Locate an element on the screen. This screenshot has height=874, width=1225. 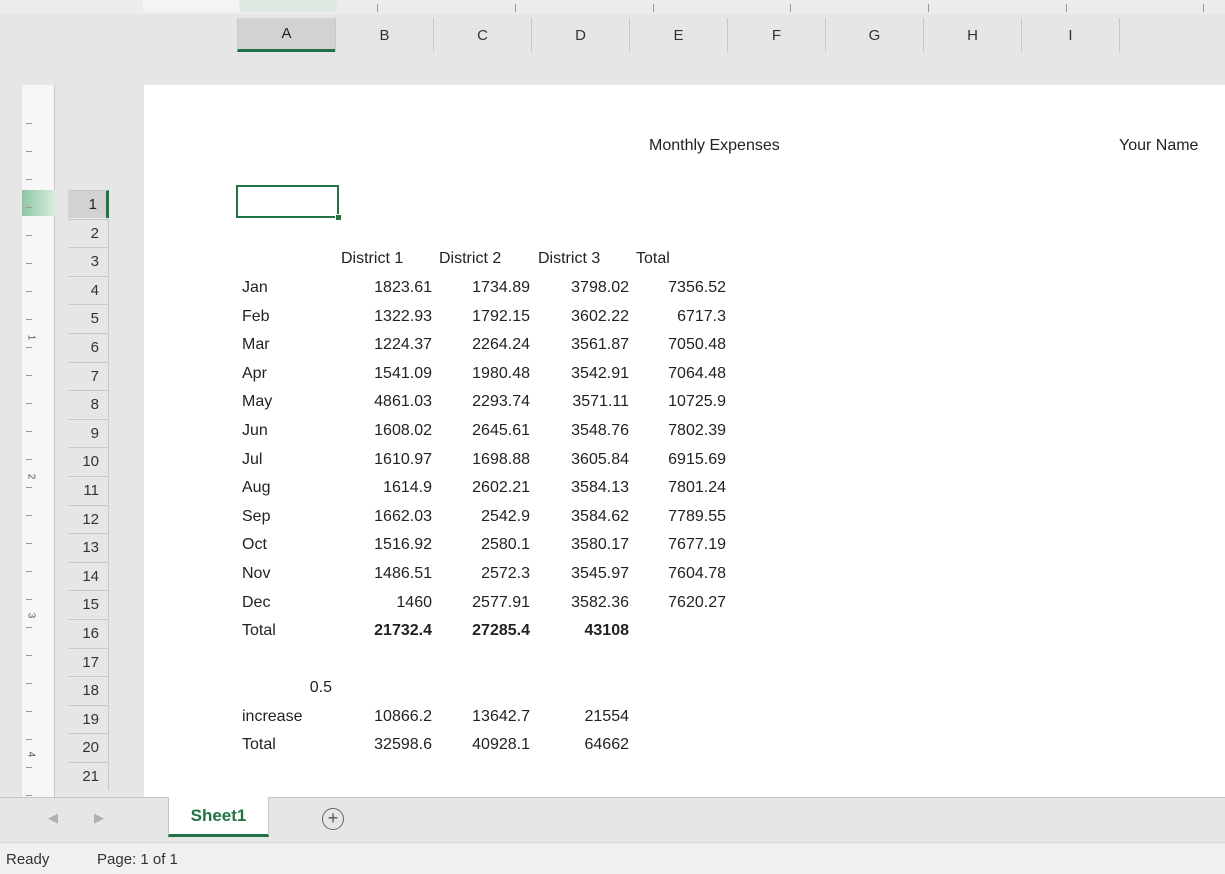
cell-aug-label: Aug is located at coordinates (256, 488).